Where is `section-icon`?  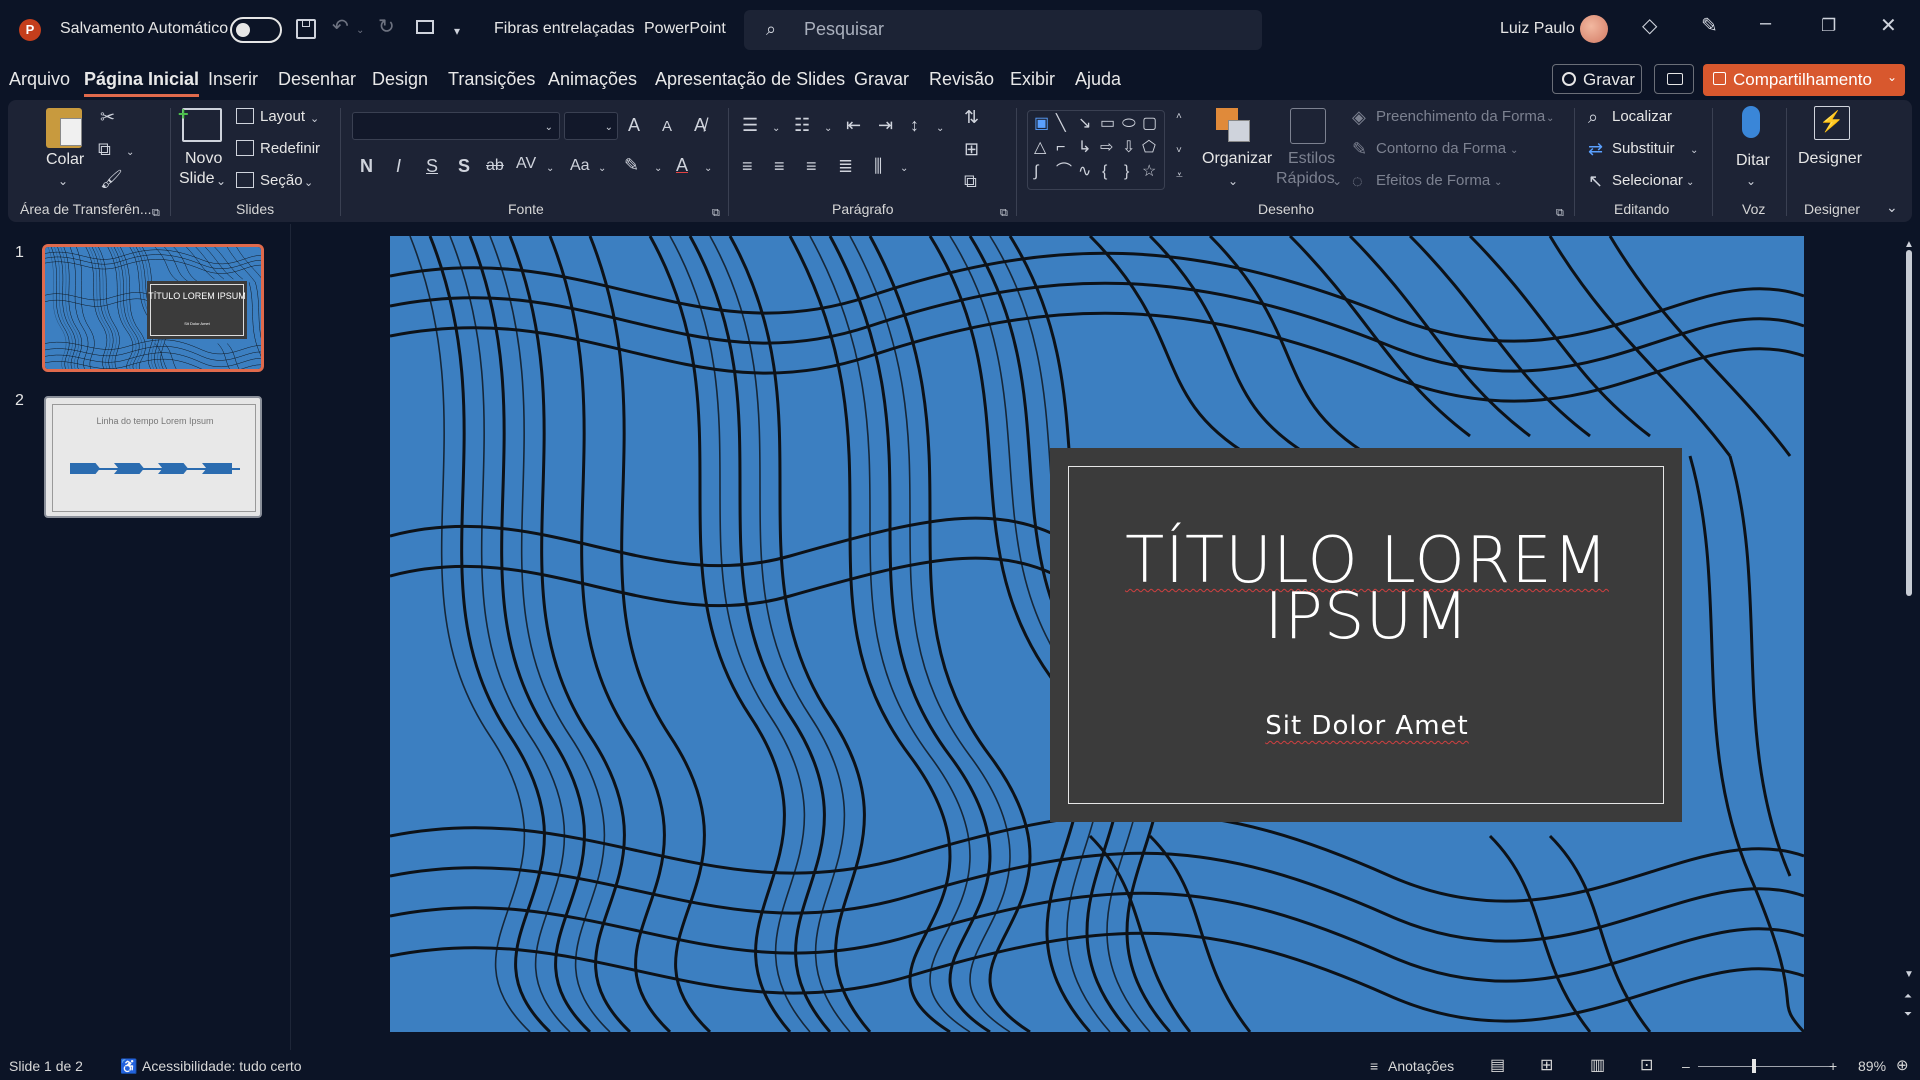
section-icon is located at coordinates (245, 180).